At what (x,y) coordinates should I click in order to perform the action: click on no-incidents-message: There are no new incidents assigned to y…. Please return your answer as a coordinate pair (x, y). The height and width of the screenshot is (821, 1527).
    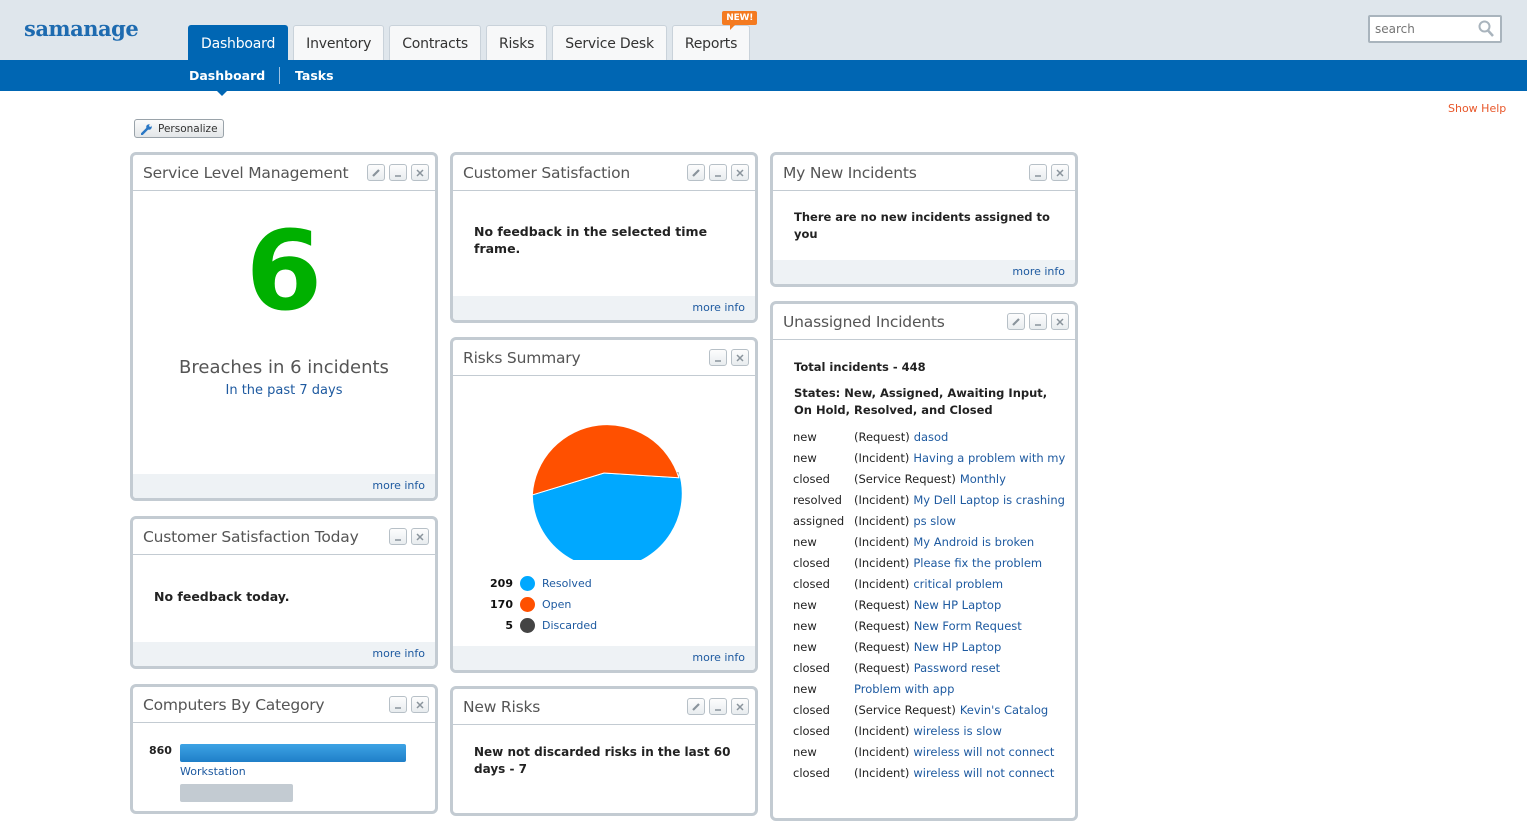
    Looking at the image, I should click on (922, 225).